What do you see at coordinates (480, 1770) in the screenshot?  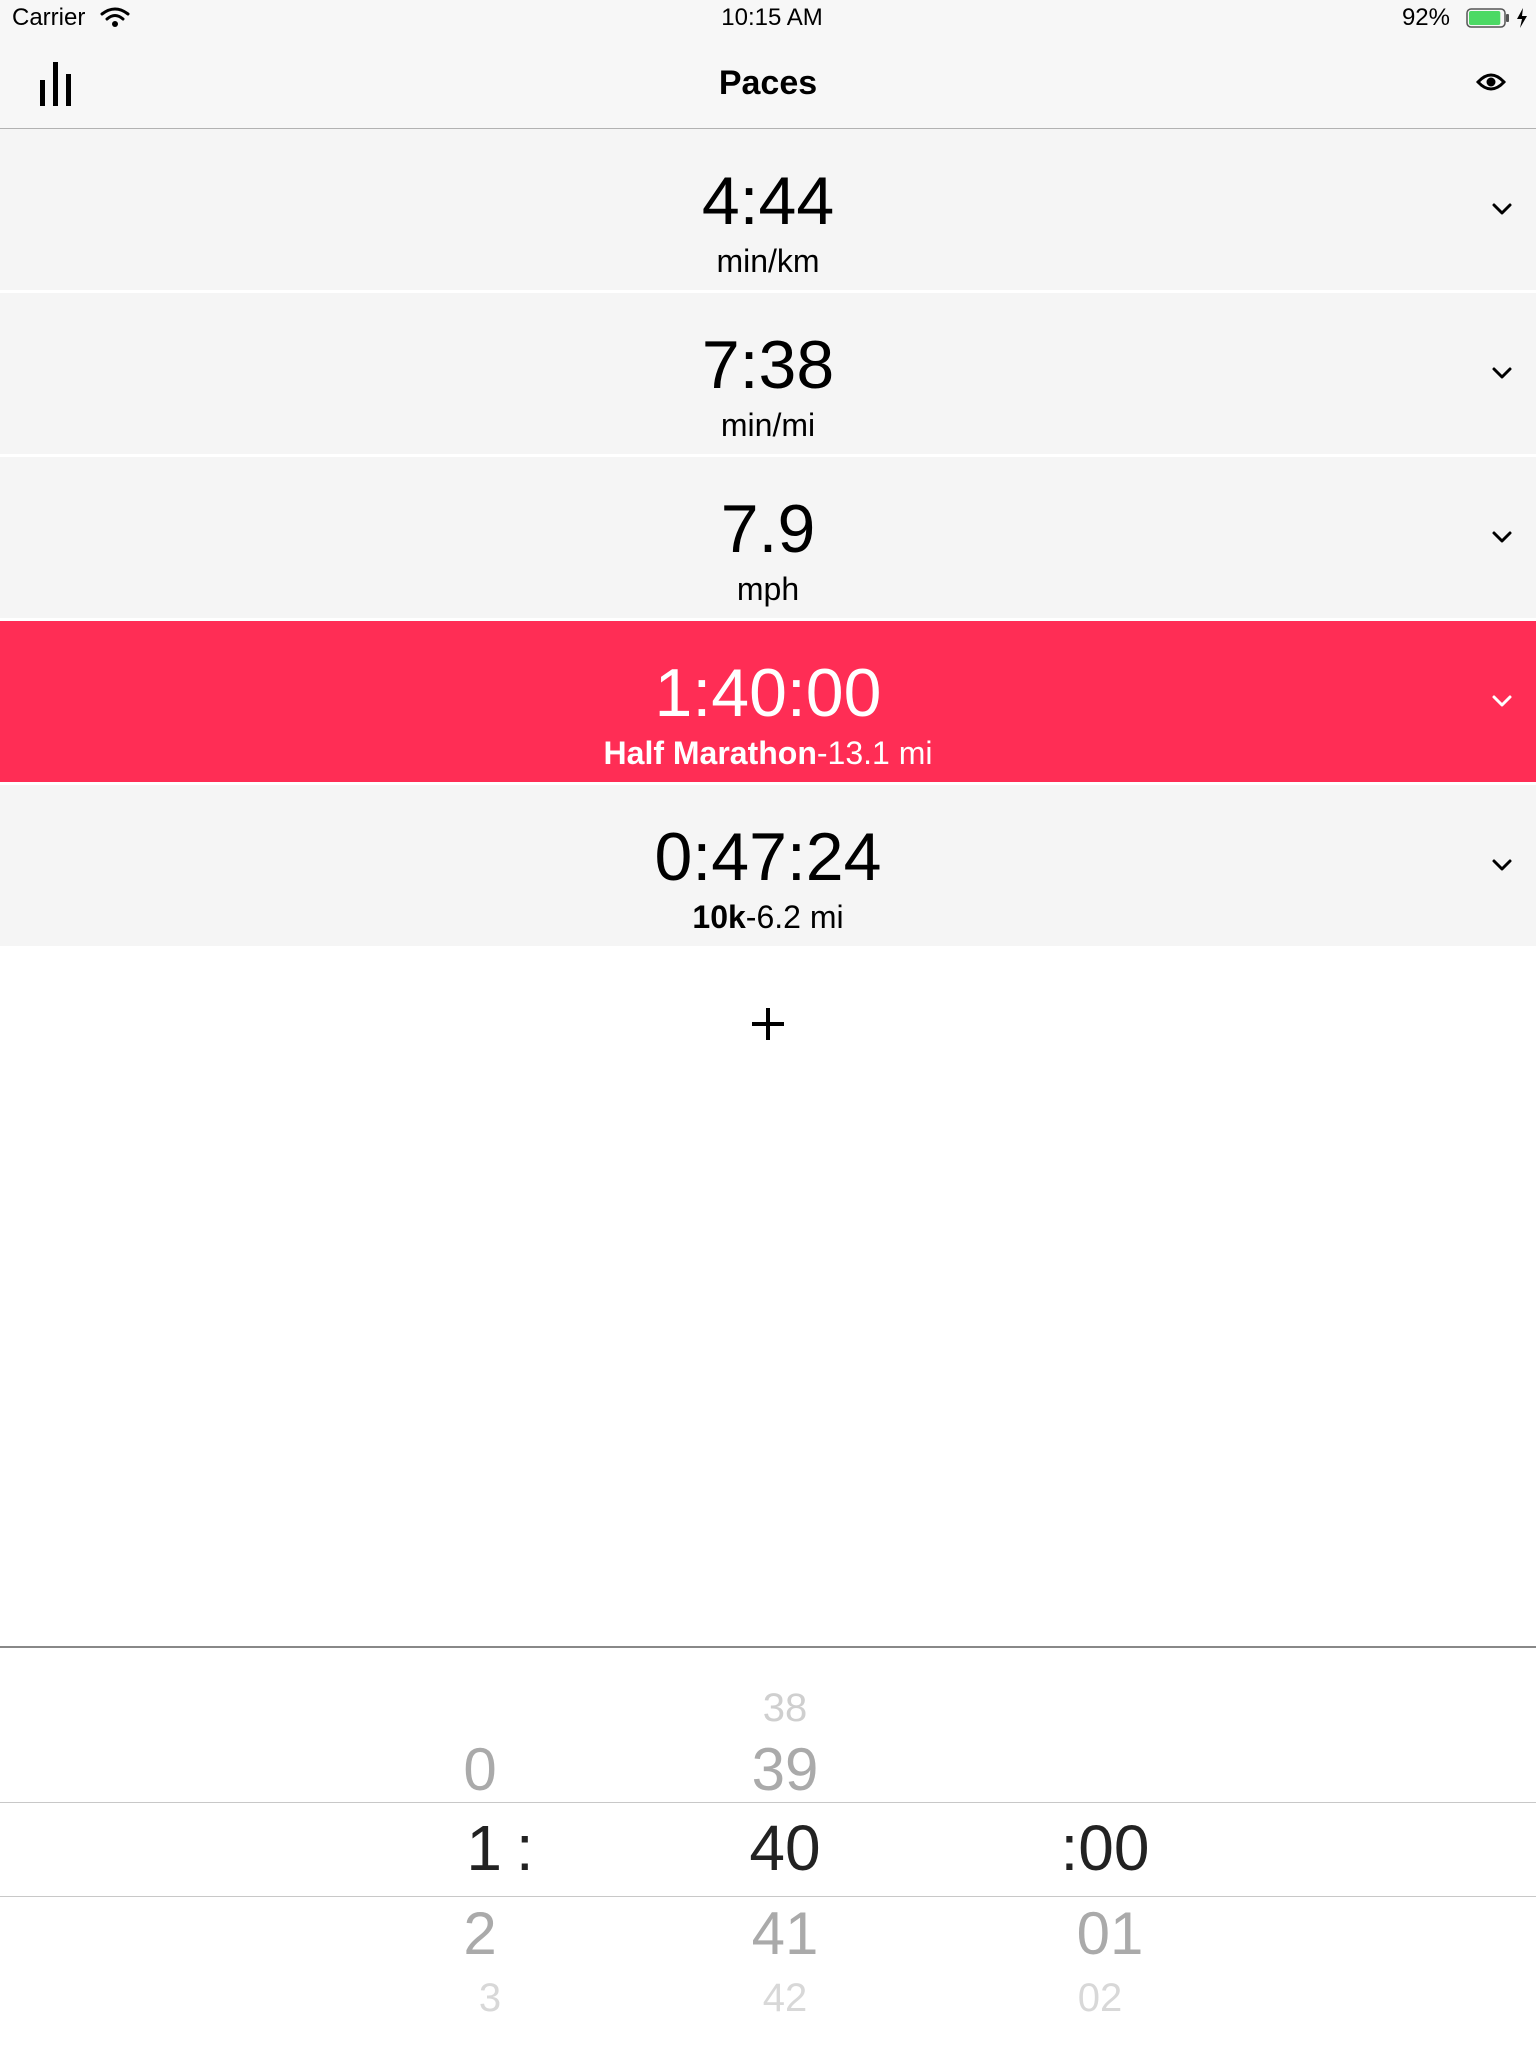 I see `picker-hours-above: 0` at bounding box center [480, 1770].